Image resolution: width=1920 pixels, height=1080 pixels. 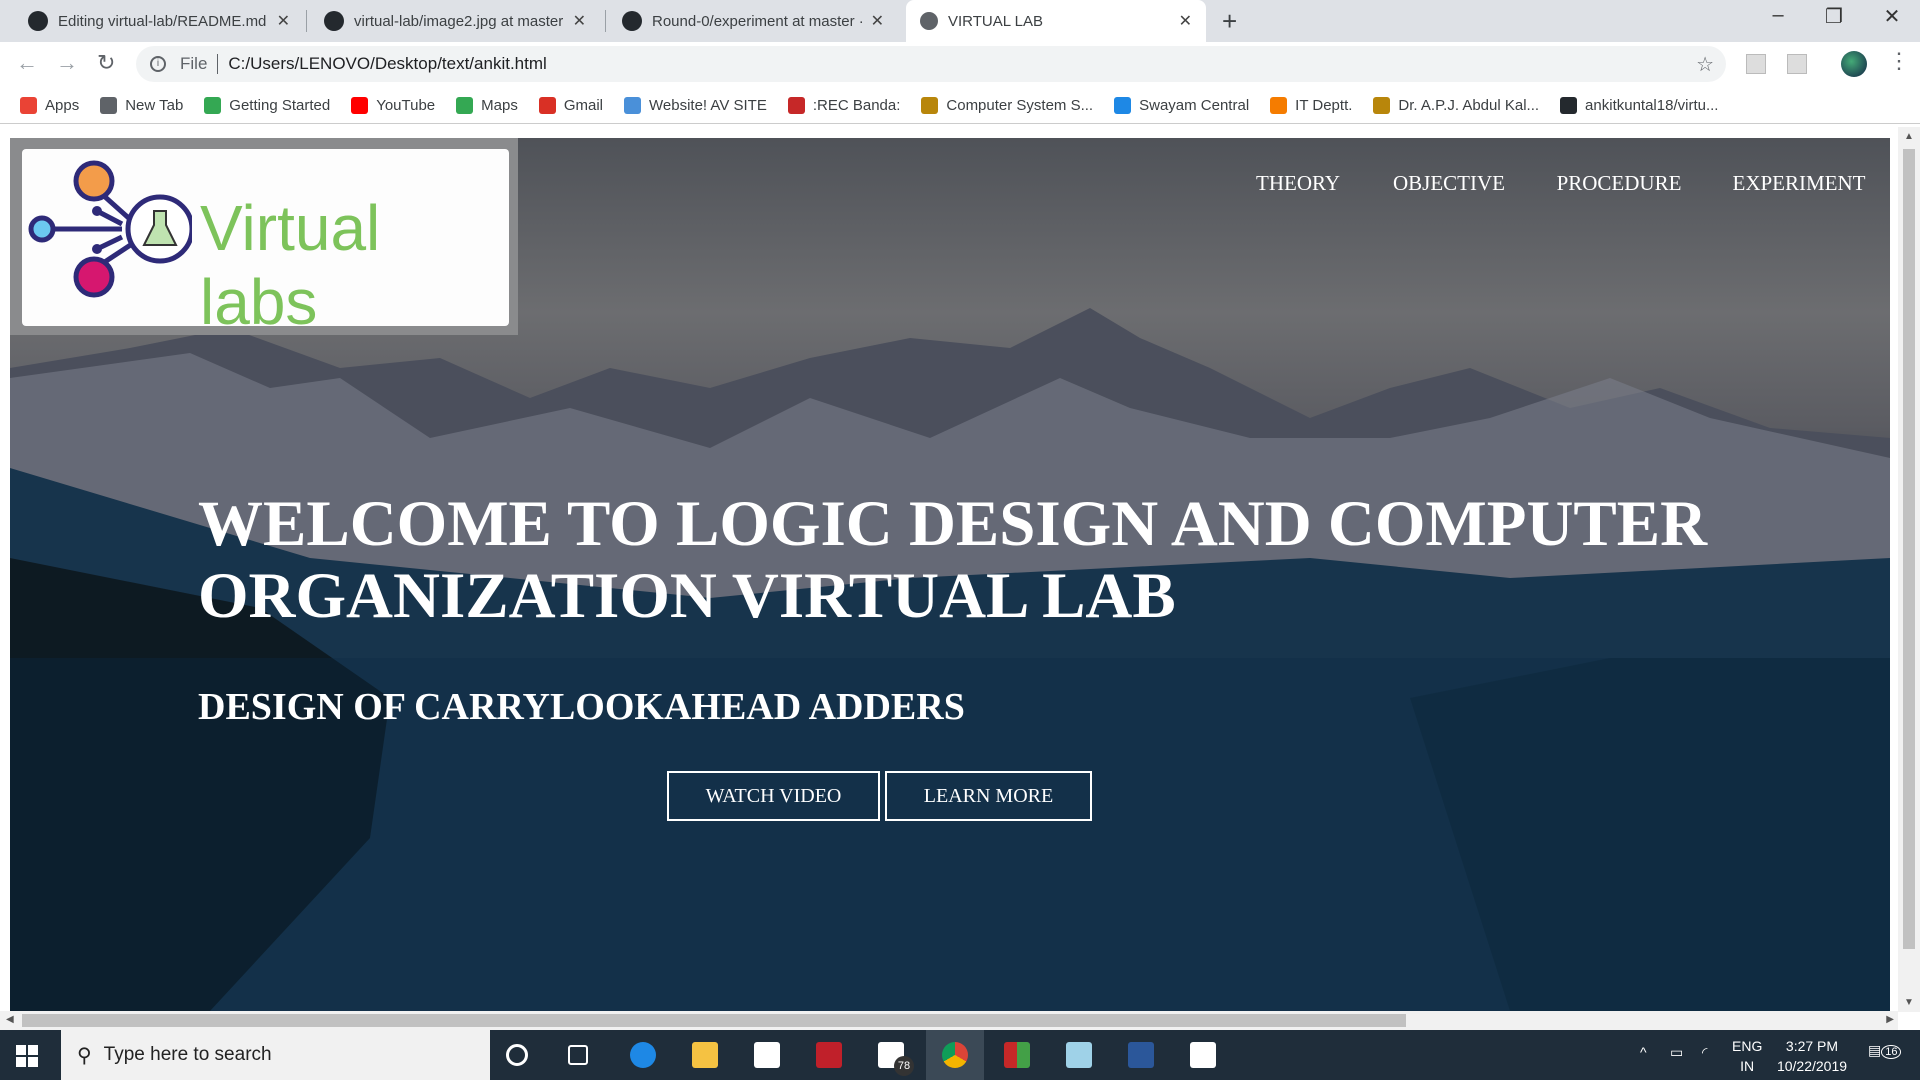 What do you see at coordinates (1812, 1056) in the screenshot?
I see `clock: 3:27 PM 10/22/2019` at bounding box center [1812, 1056].